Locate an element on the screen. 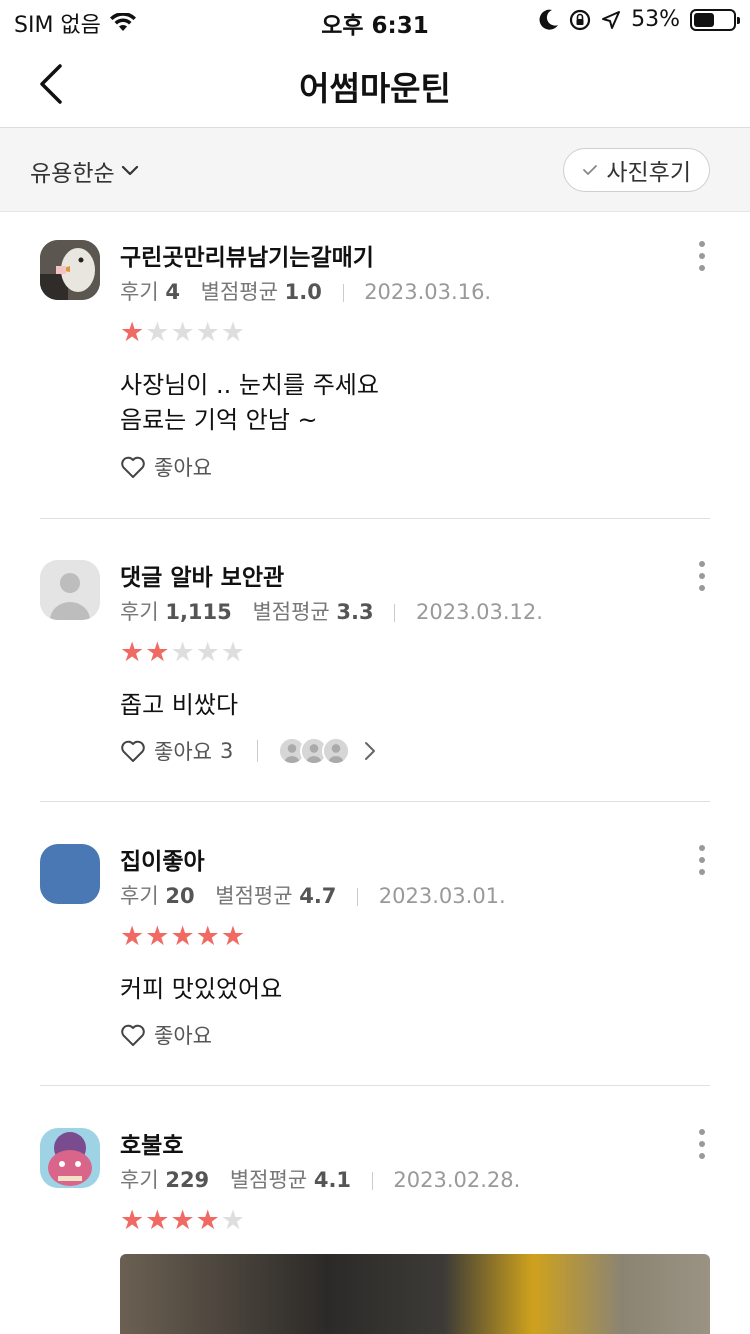 This screenshot has height=1334, width=750. sort-dropdown: 유용한순 is located at coordinates (84, 171).